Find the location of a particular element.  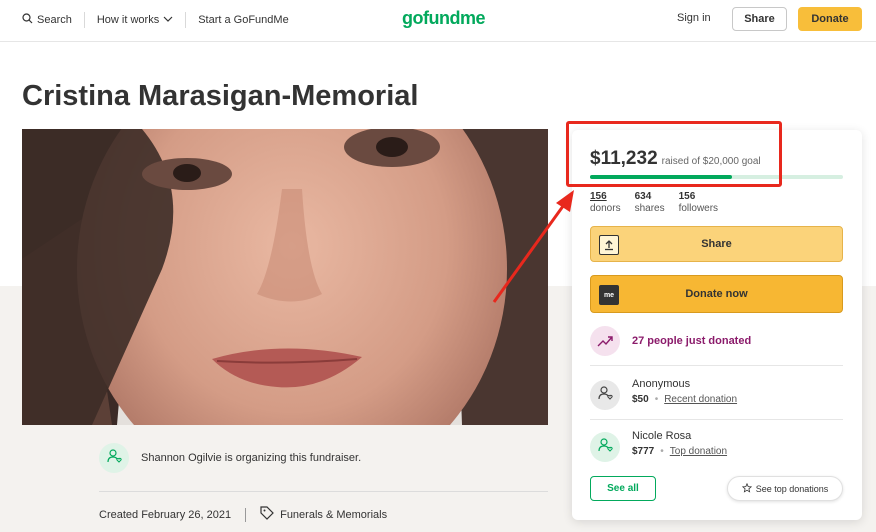

stat-donors-label: donors is located at coordinates (605, 208).